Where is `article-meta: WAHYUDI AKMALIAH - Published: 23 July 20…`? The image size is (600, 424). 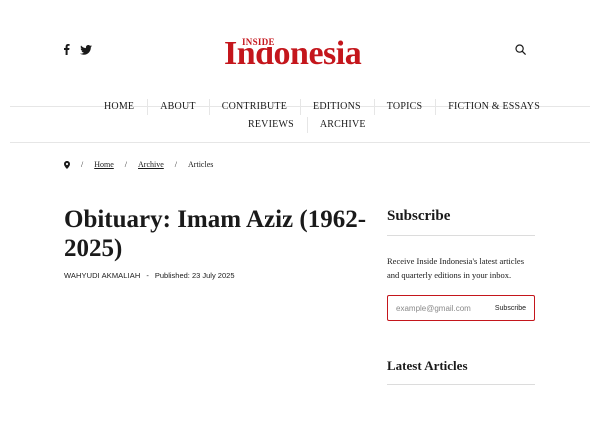
article-meta: WAHYUDI AKMALIAH - Published: 23 July 20… is located at coordinates (149, 275).